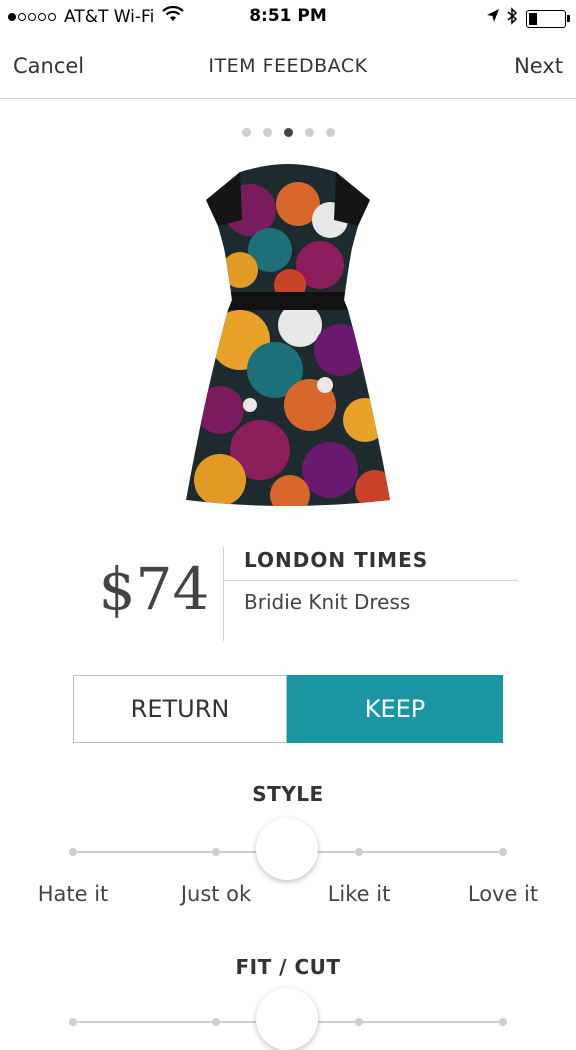 This screenshot has width=576, height=1050. Describe the element at coordinates (288, 17) in the screenshot. I see `status-bar: AT&T Wi-Fi 8:51 PM` at that location.